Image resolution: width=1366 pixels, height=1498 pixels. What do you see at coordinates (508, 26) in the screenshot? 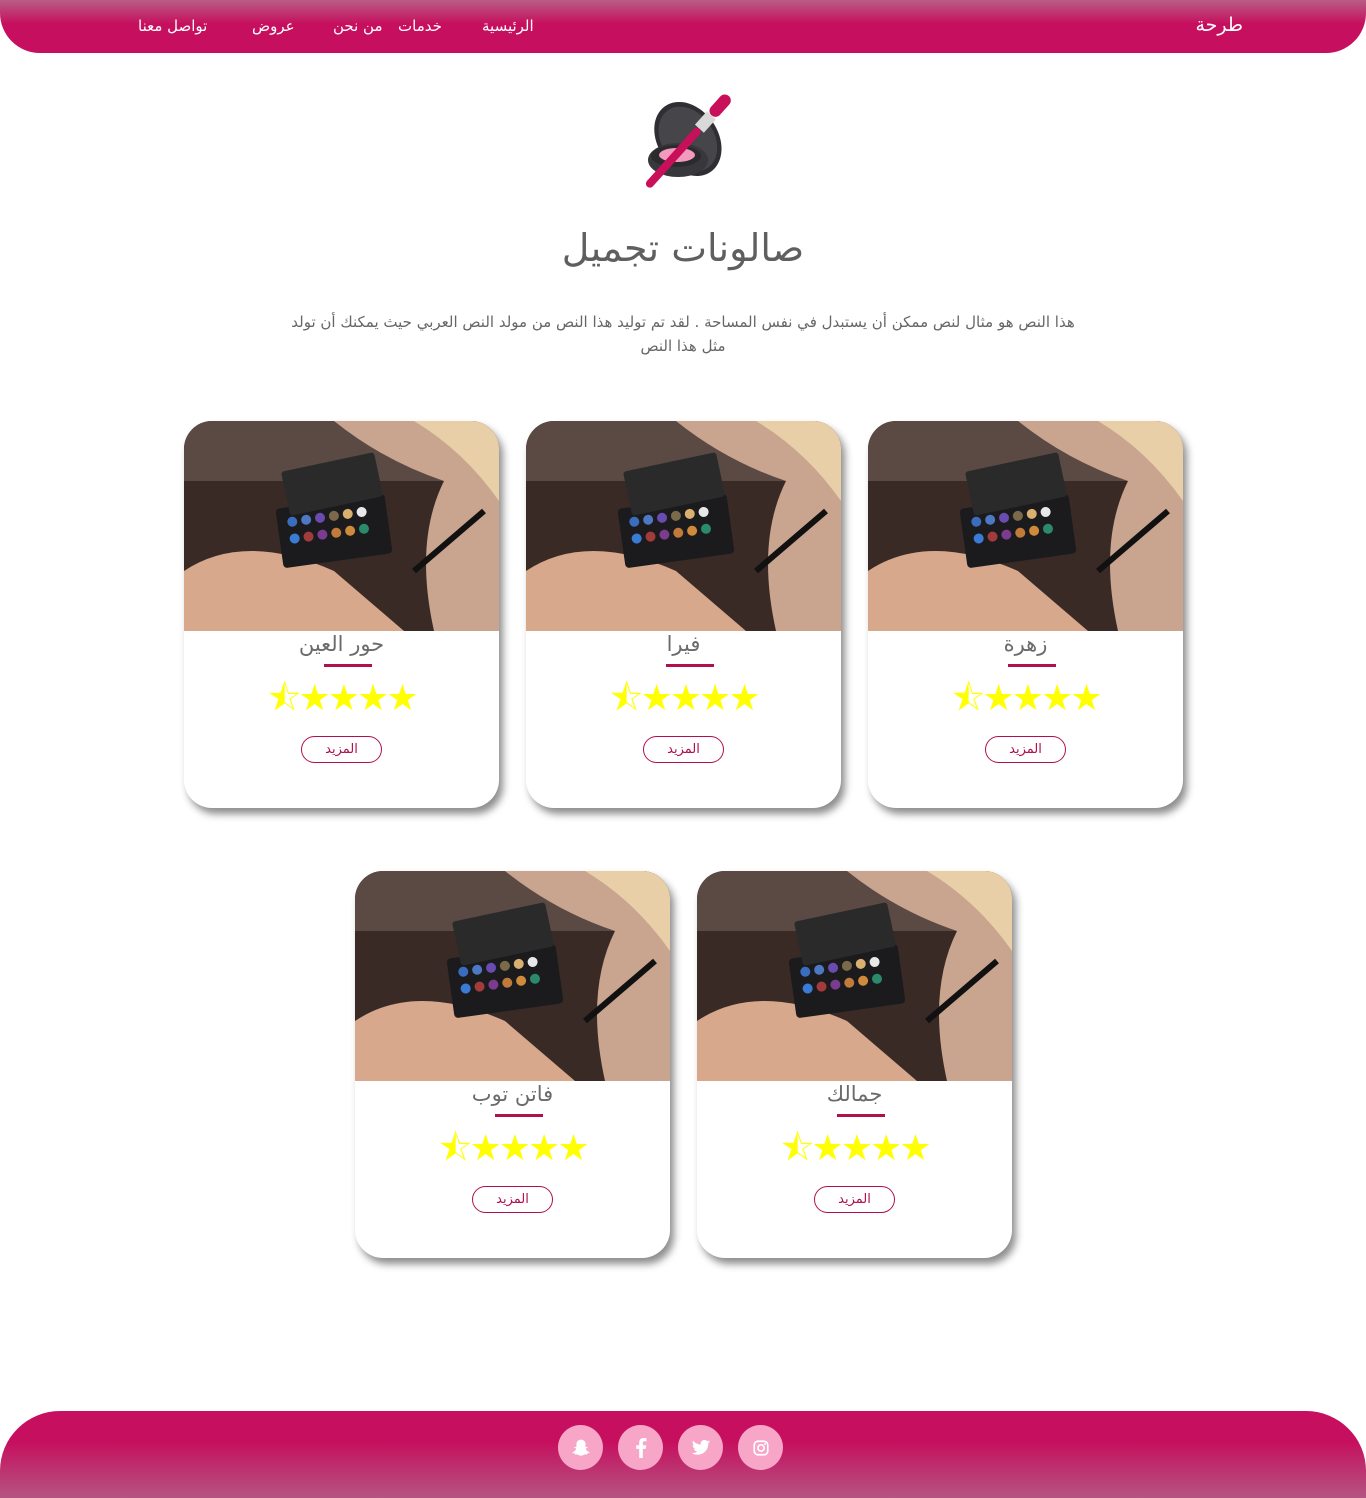
I see `nav-home: الرئيسية` at bounding box center [508, 26].